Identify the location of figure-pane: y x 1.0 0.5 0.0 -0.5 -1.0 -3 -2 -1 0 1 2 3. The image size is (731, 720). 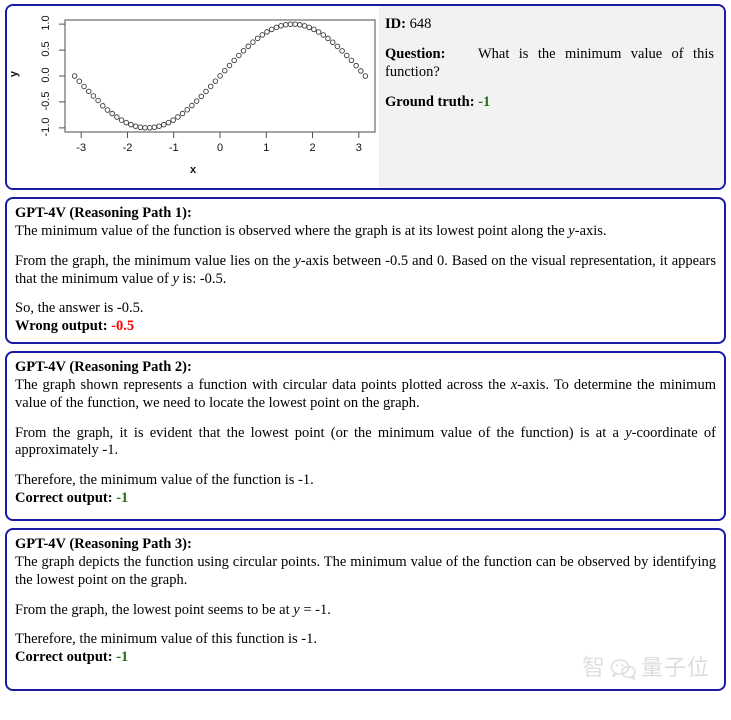
(193, 97).